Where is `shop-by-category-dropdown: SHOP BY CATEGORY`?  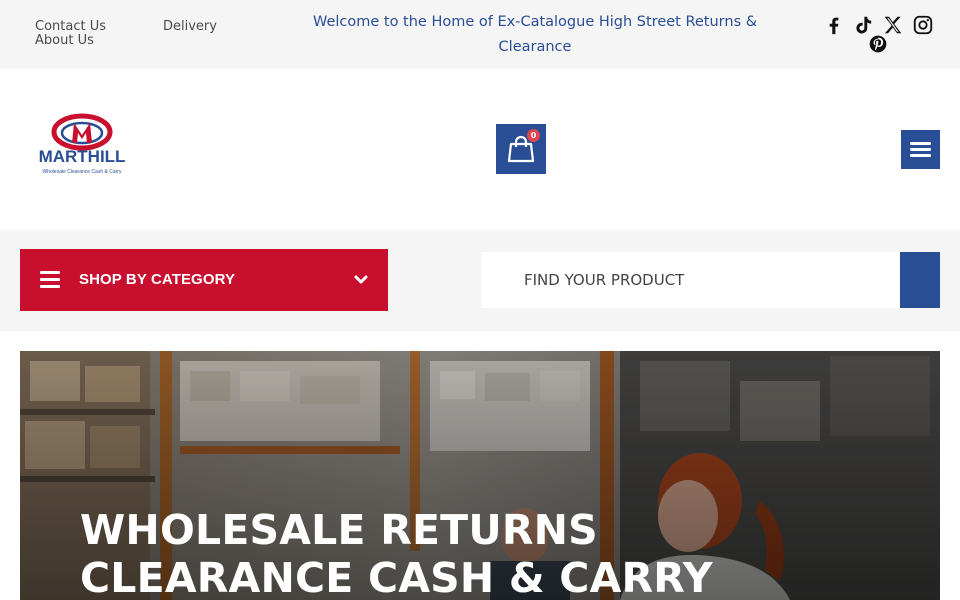
shop-by-category-dropdown: SHOP BY CATEGORY is located at coordinates (204, 280).